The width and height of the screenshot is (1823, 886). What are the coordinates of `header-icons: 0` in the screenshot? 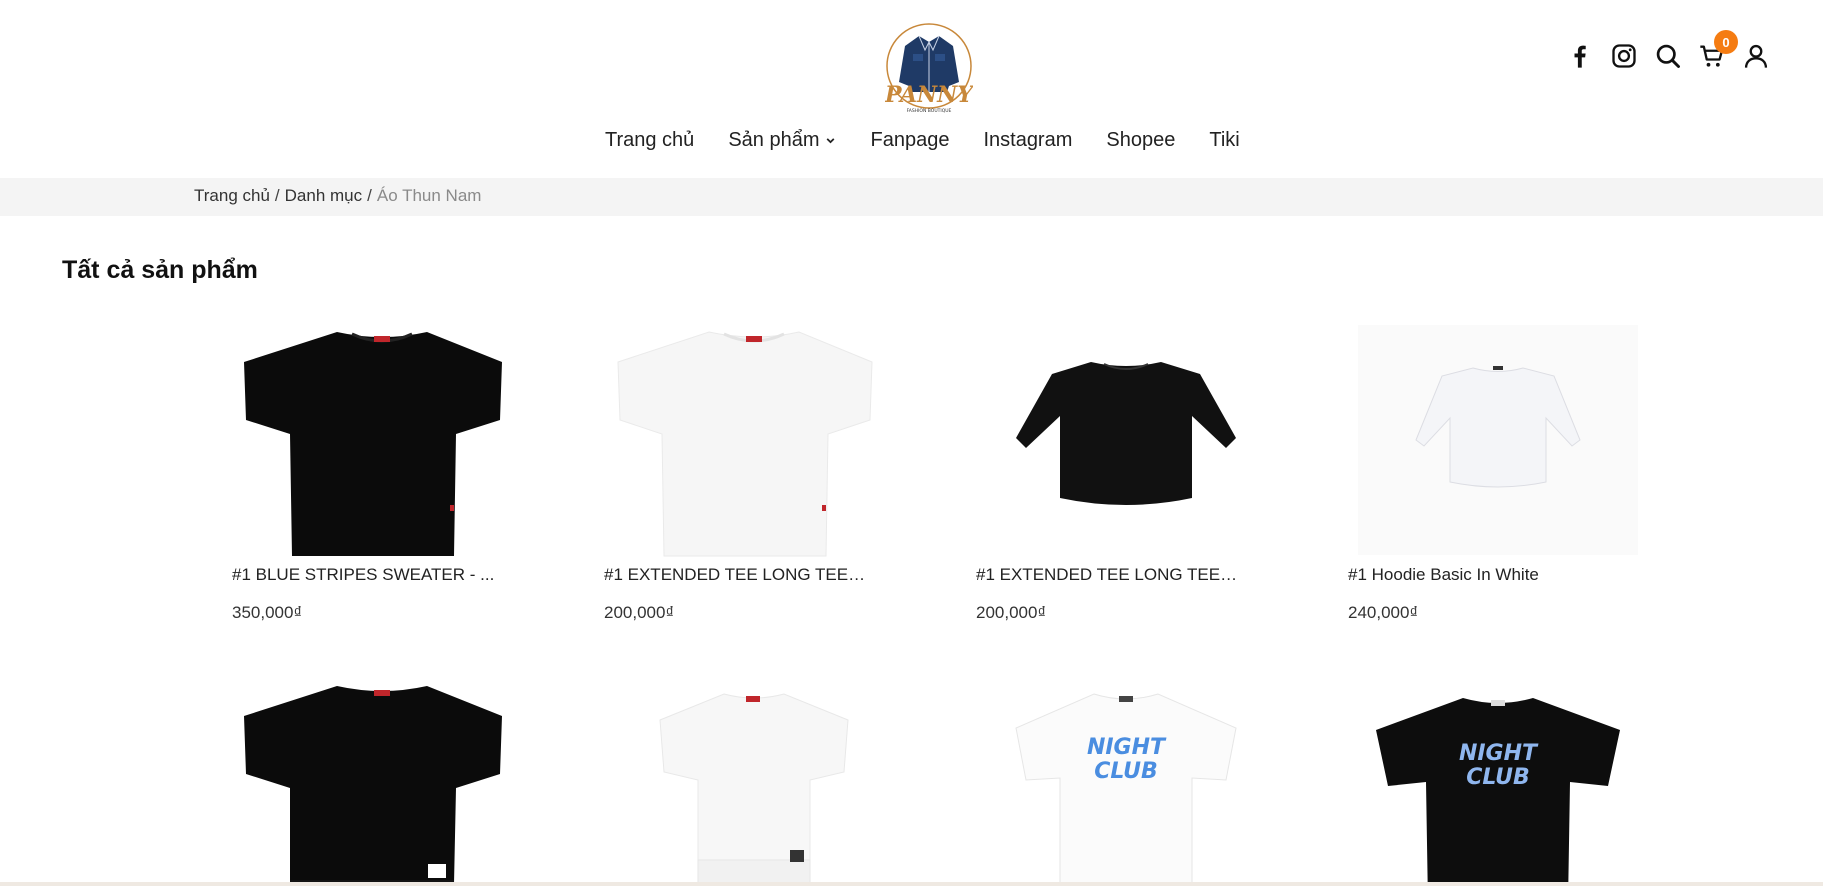 It's located at (1668, 52).